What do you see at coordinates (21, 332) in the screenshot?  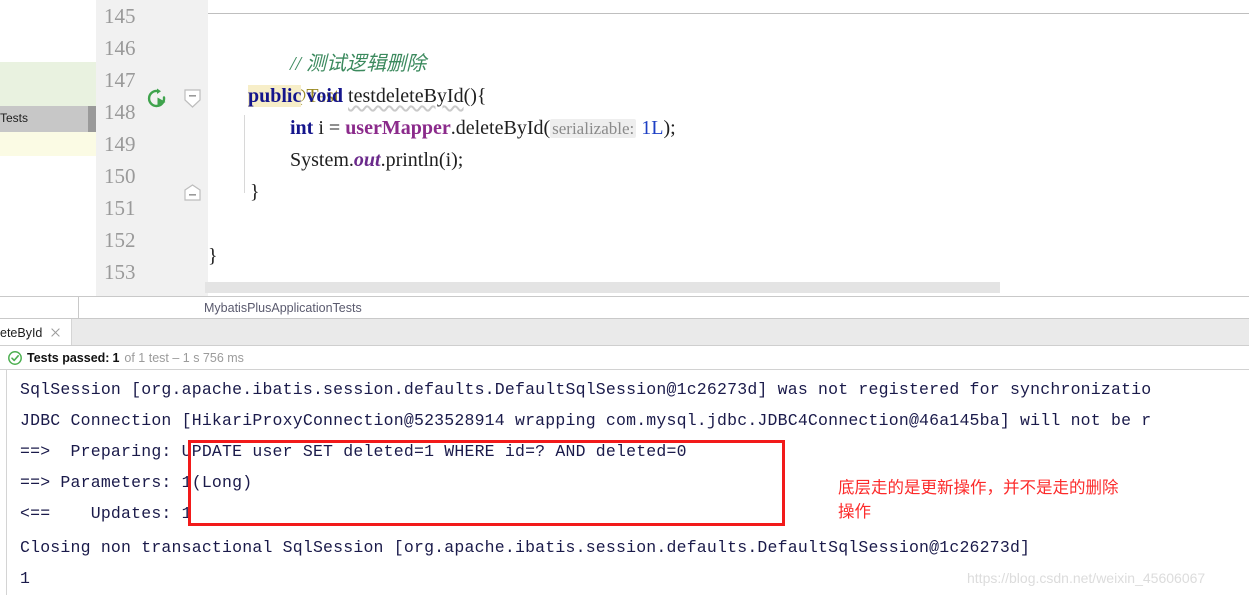 I see `tab-label: eteById` at bounding box center [21, 332].